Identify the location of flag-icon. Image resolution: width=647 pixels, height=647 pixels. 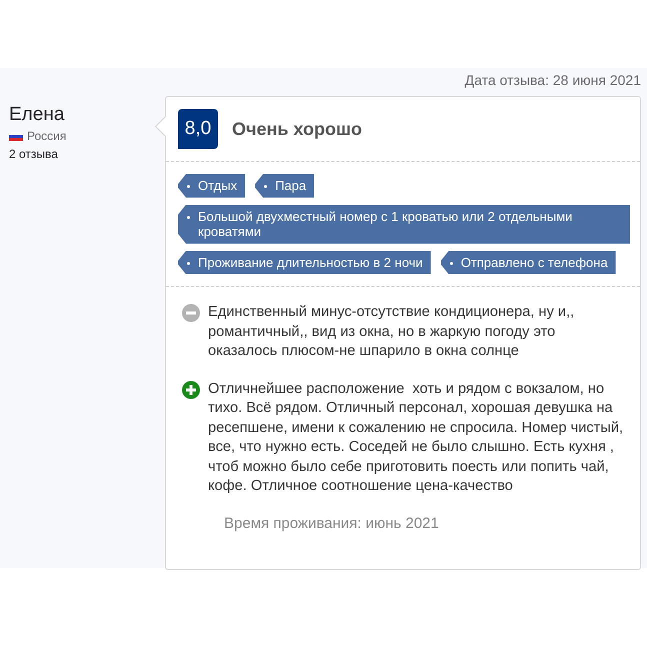
(16, 136).